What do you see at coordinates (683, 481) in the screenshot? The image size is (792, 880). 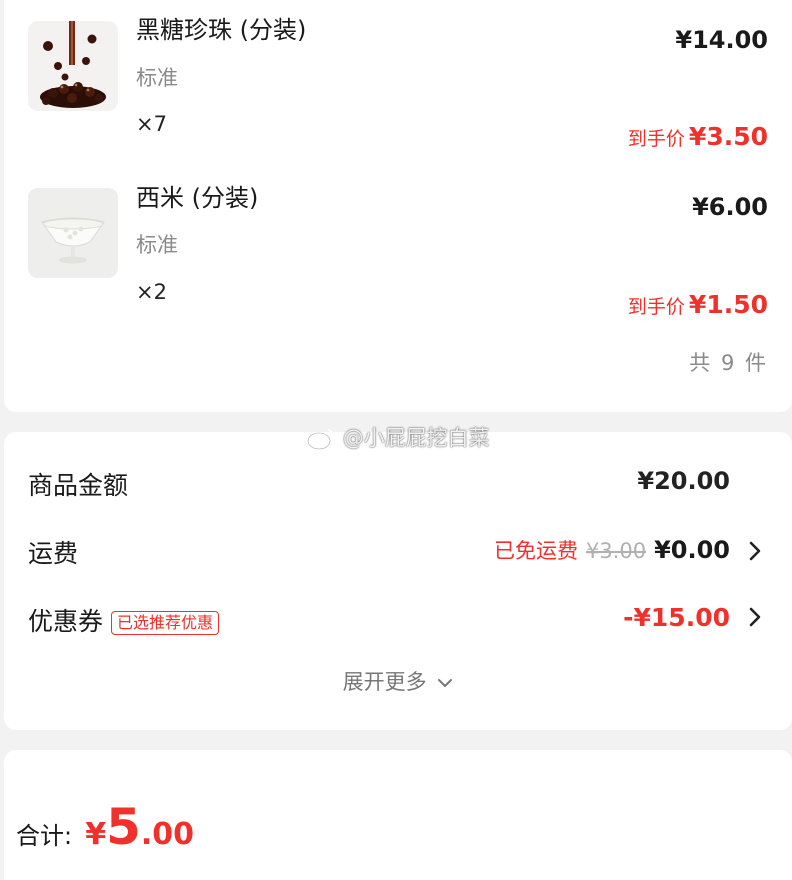 I see `goods-amount-value: ¥20.00` at bounding box center [683, 481].